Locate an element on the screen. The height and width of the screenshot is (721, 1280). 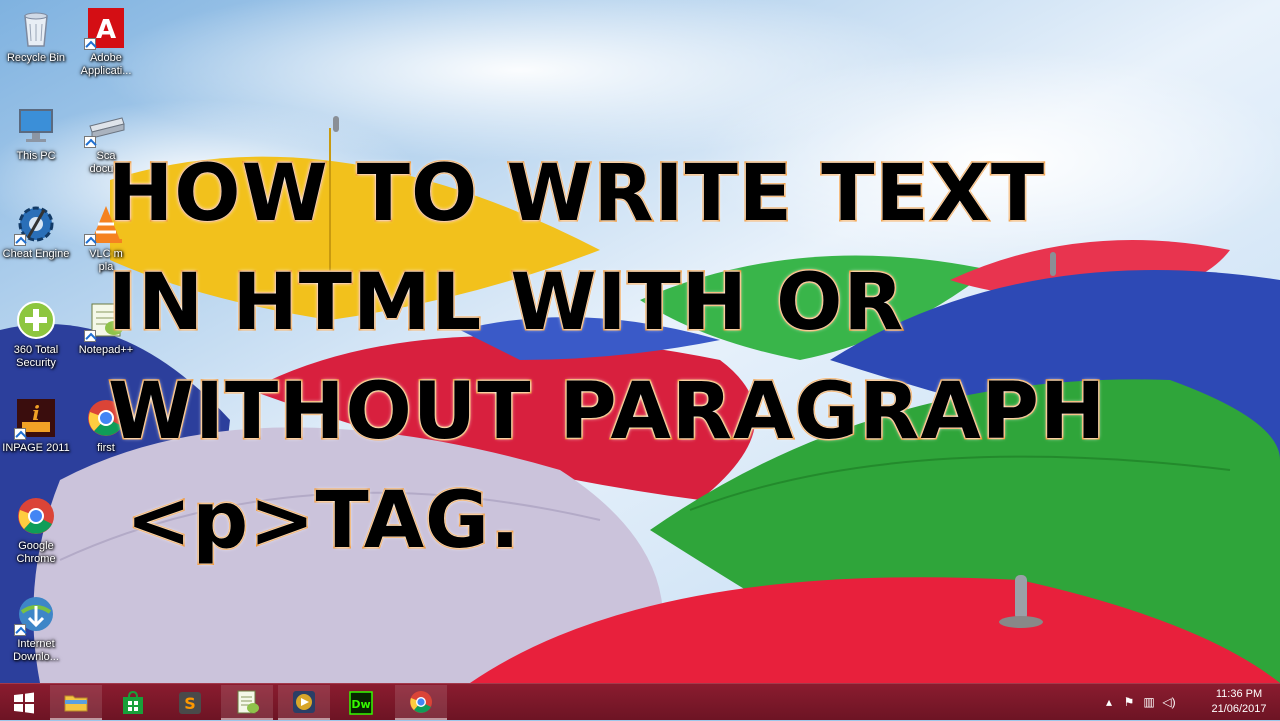
media-player-icon is located at coordinates (304, 701).